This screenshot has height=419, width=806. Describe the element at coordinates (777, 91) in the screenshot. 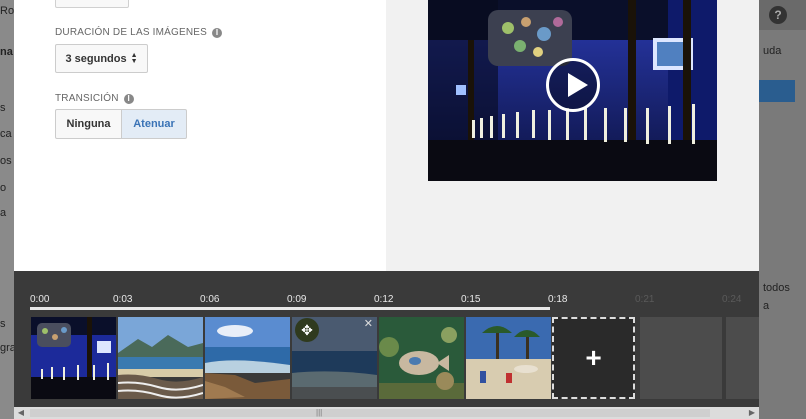

I see `bg-blue-button` at that location.